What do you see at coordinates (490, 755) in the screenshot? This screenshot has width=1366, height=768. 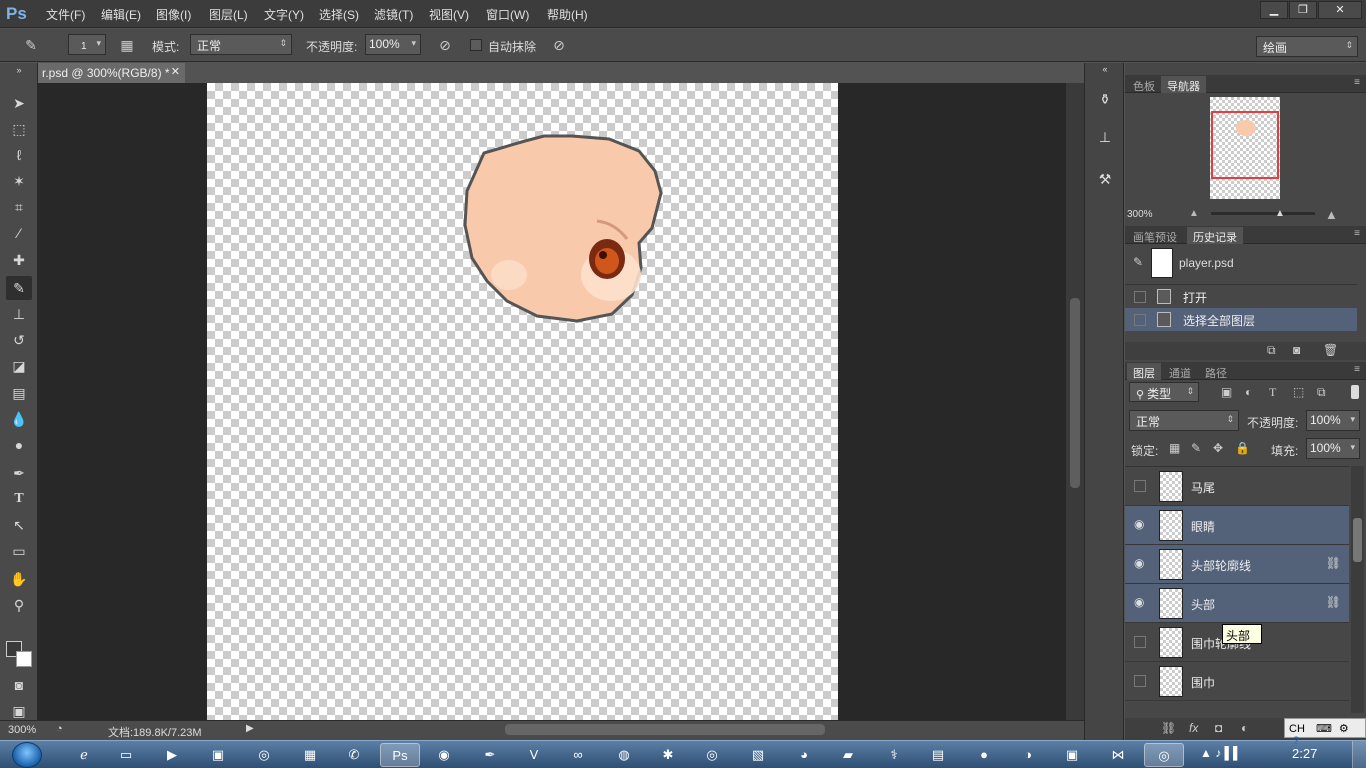 I see `pen-app-icon: ✒` at bounding box center [490, 755].